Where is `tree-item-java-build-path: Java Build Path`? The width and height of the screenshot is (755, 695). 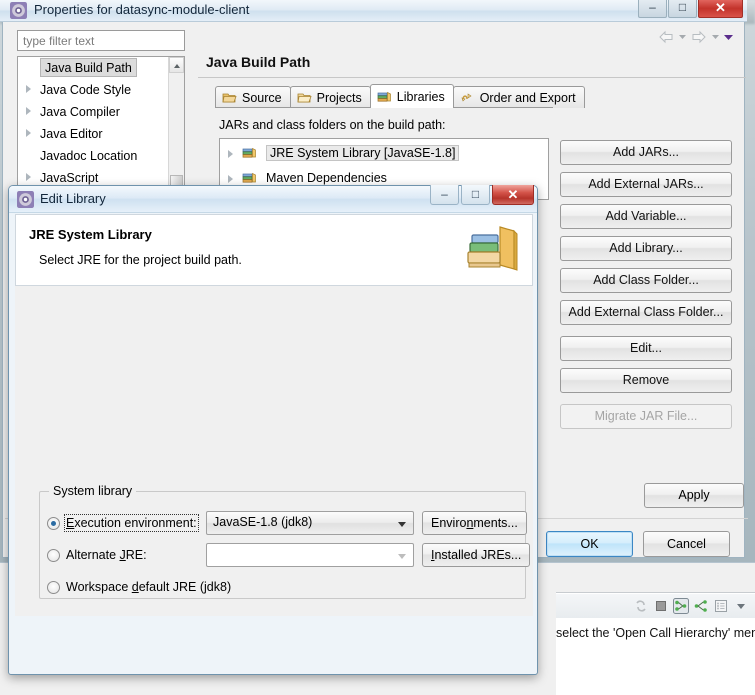 tree-item-java-build-path: Java Build Path is located at coordinates (101, 68).